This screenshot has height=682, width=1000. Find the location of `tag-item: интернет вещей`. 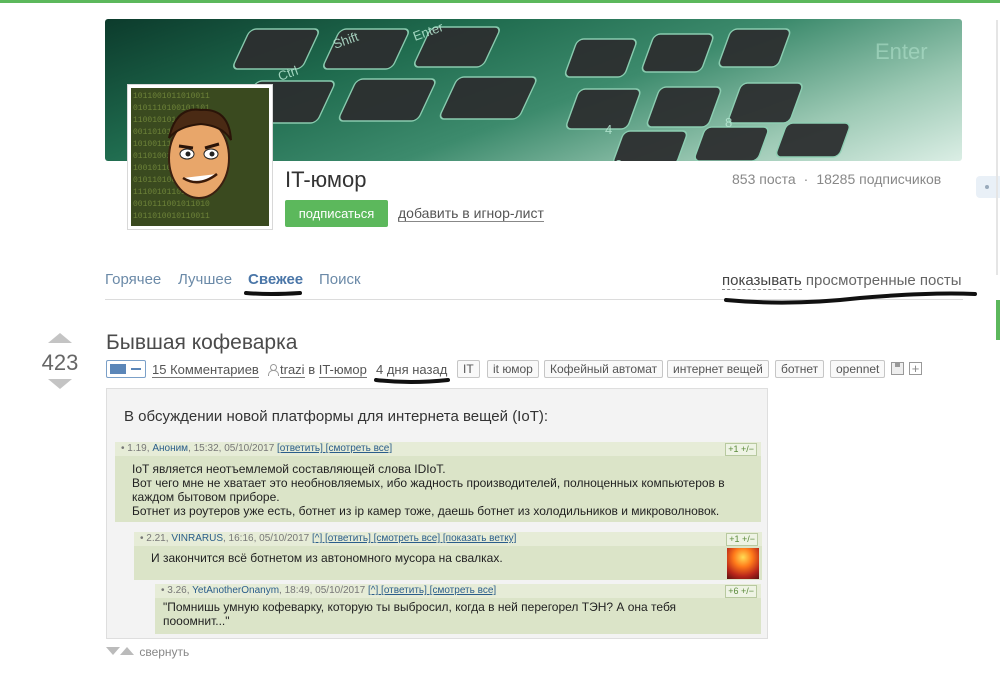

tag-item: интернет вещей is located at coordinates (718, 369).